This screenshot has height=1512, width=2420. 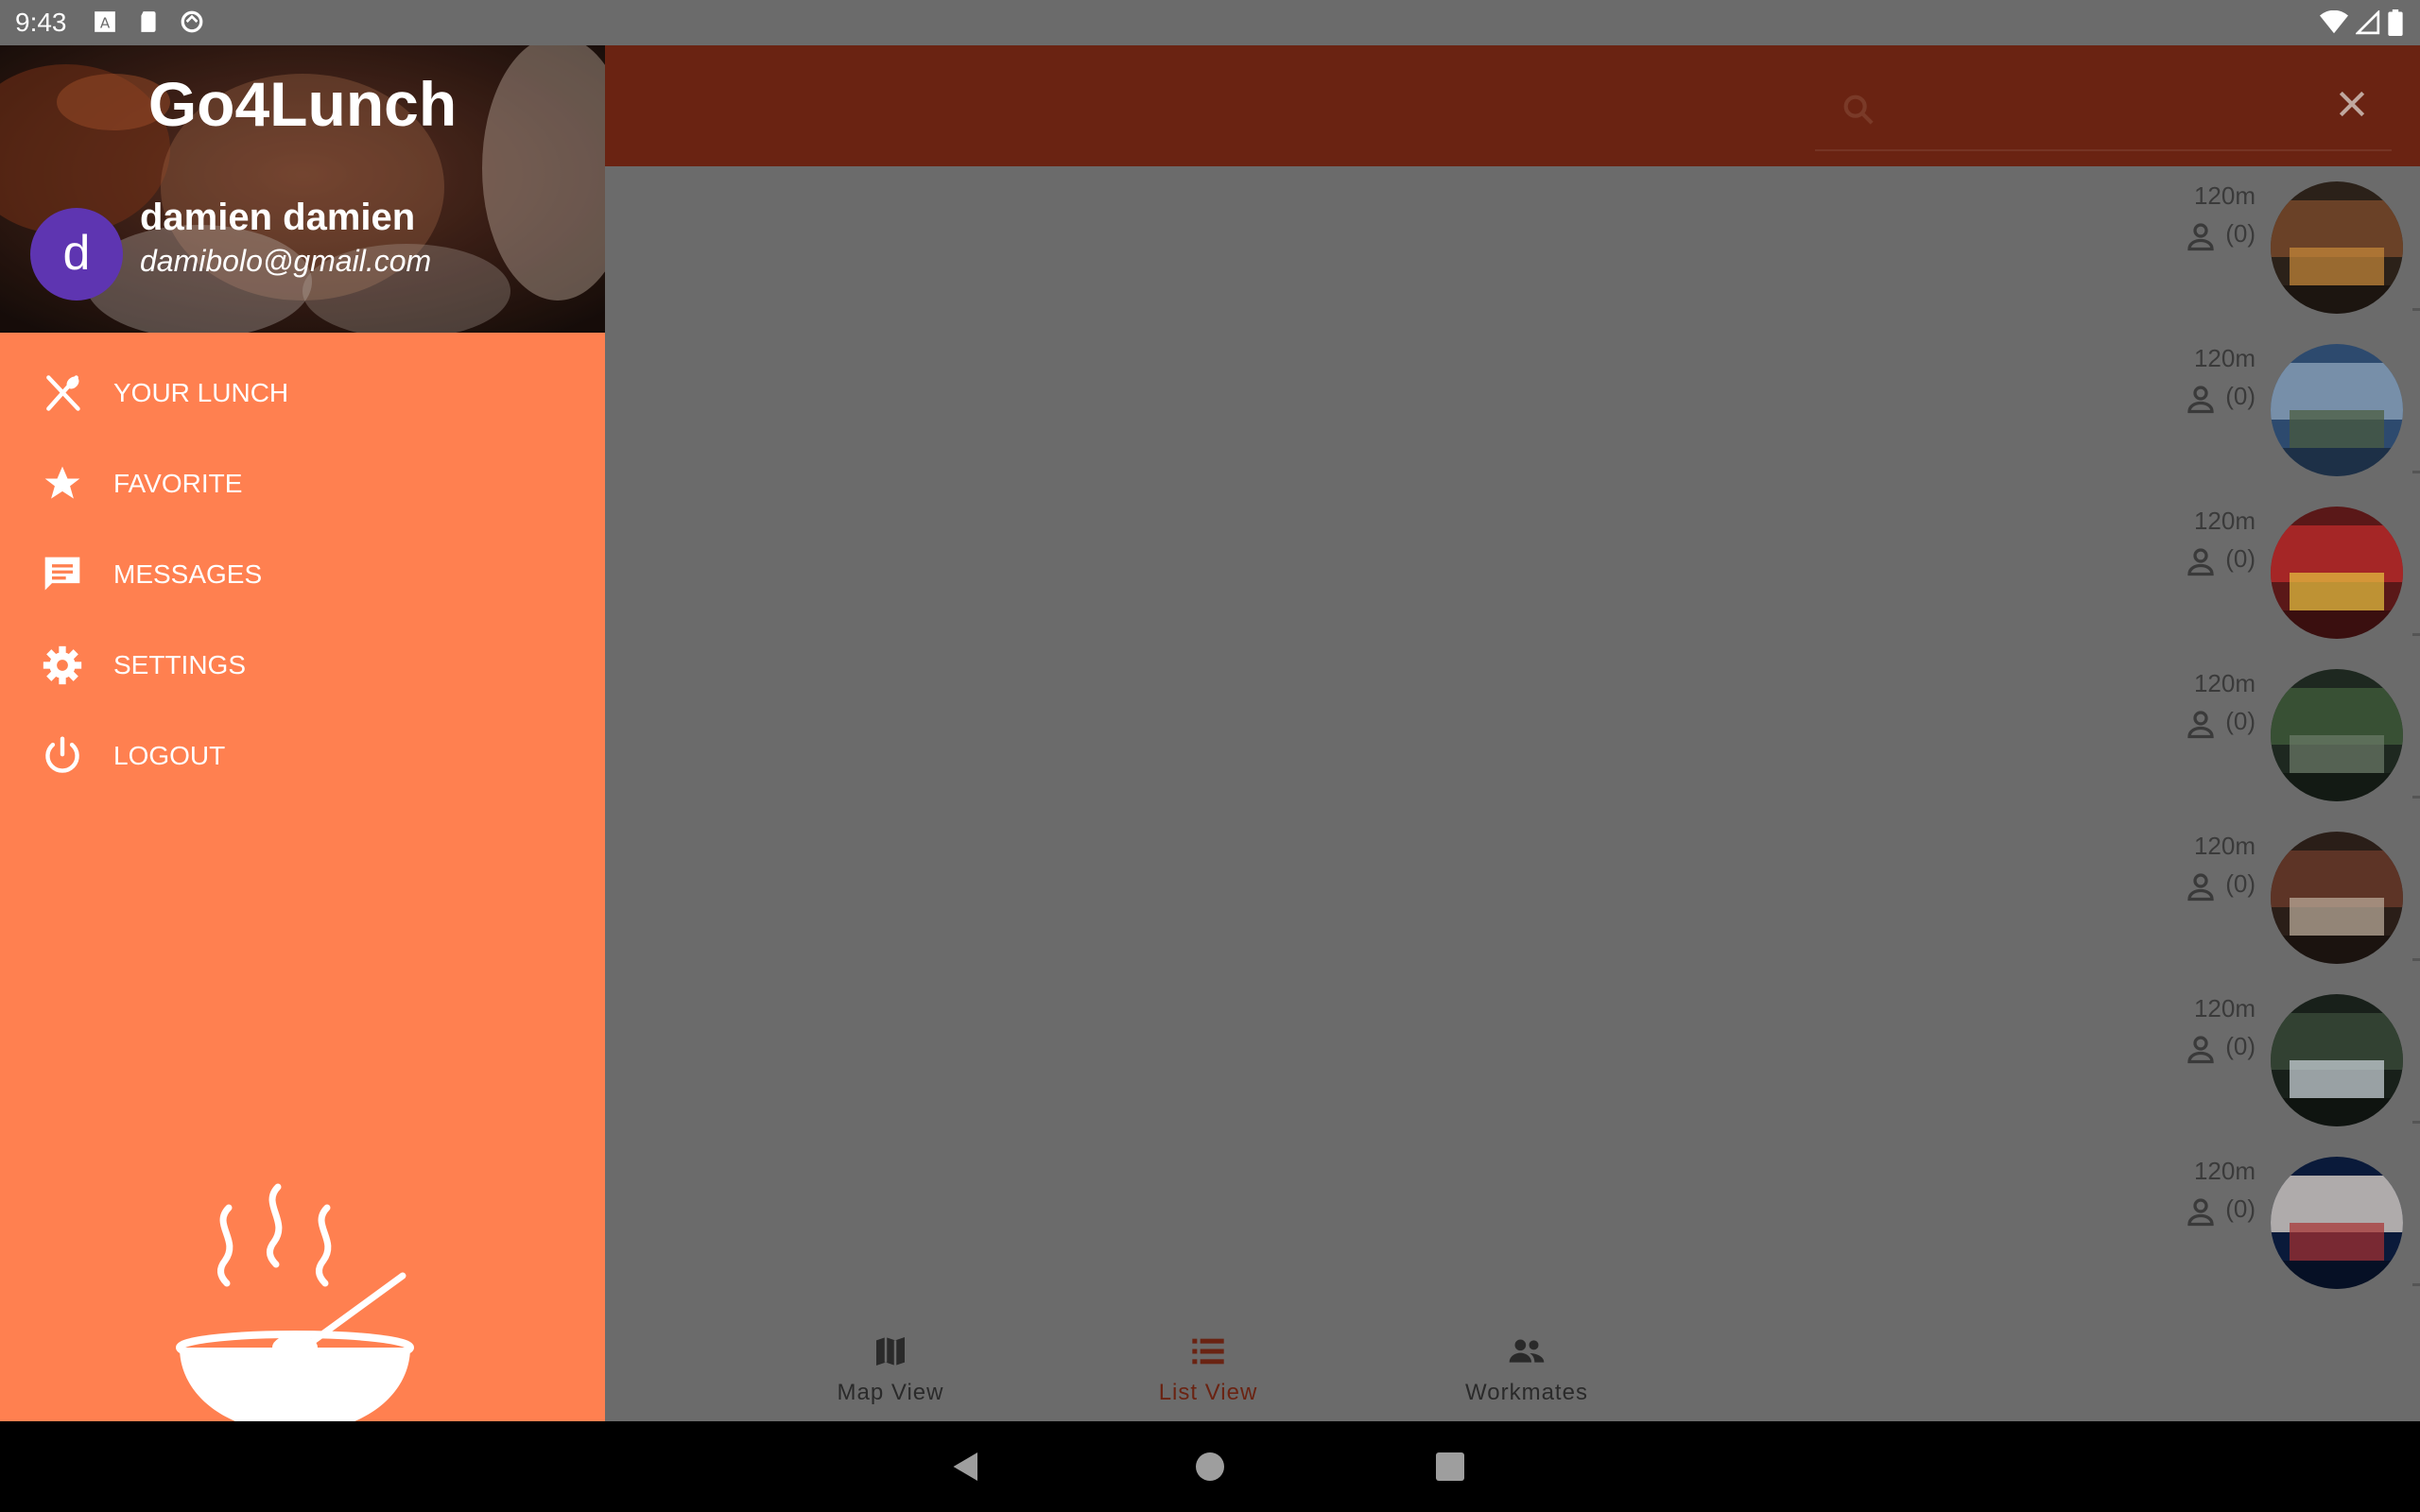 I want to click on menu-item-messages: MESSAGES, so click(x=302, y=574).